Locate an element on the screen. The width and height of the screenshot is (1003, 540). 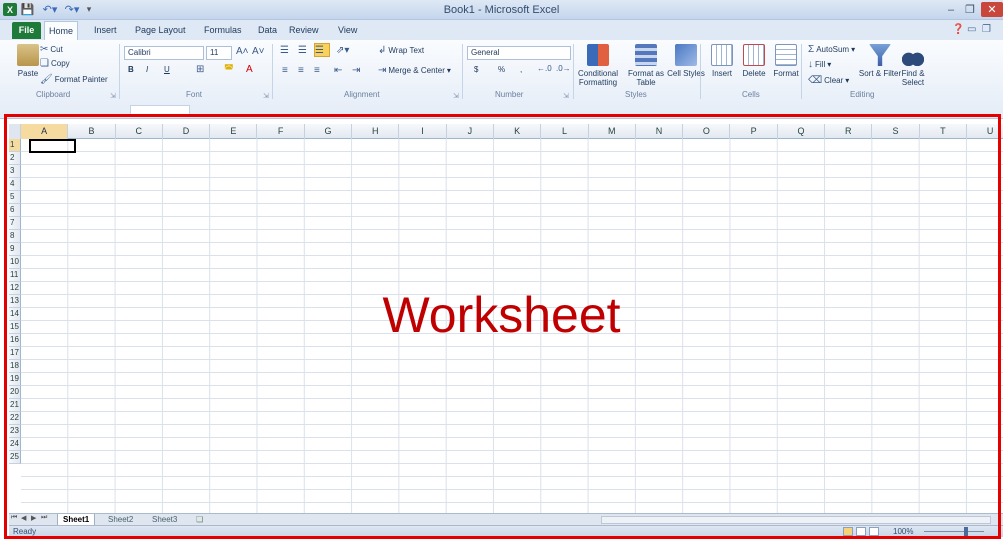
row-header-25: 25 is located at coordinates (15, 457).